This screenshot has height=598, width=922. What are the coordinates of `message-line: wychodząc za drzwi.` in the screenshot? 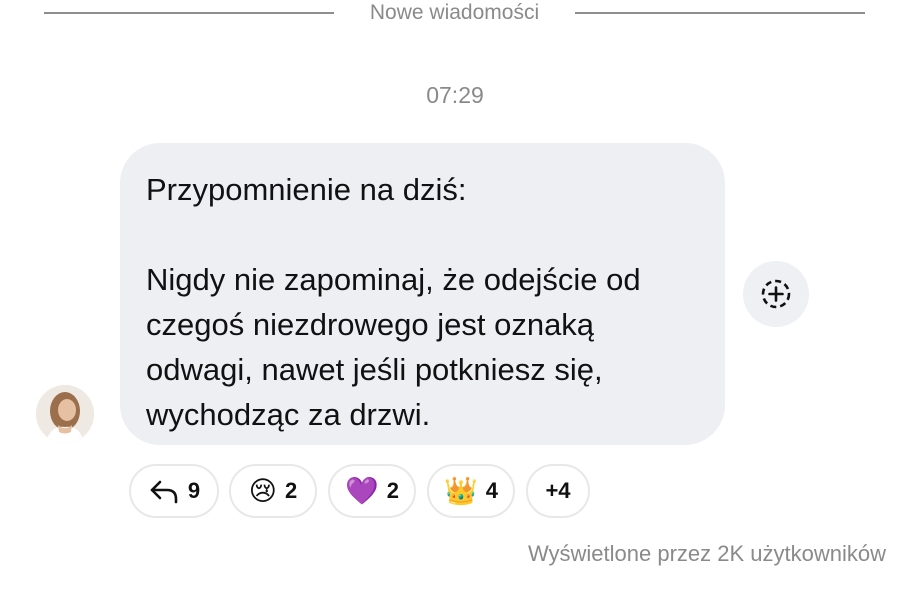 It's located at (288, 414).